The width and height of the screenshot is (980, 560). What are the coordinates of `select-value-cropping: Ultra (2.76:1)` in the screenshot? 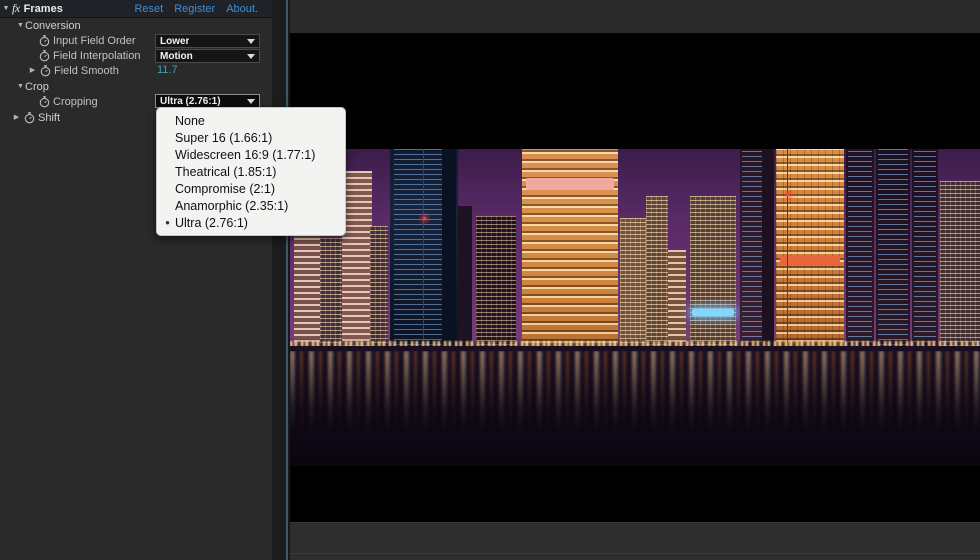 It's located at (190, 101).